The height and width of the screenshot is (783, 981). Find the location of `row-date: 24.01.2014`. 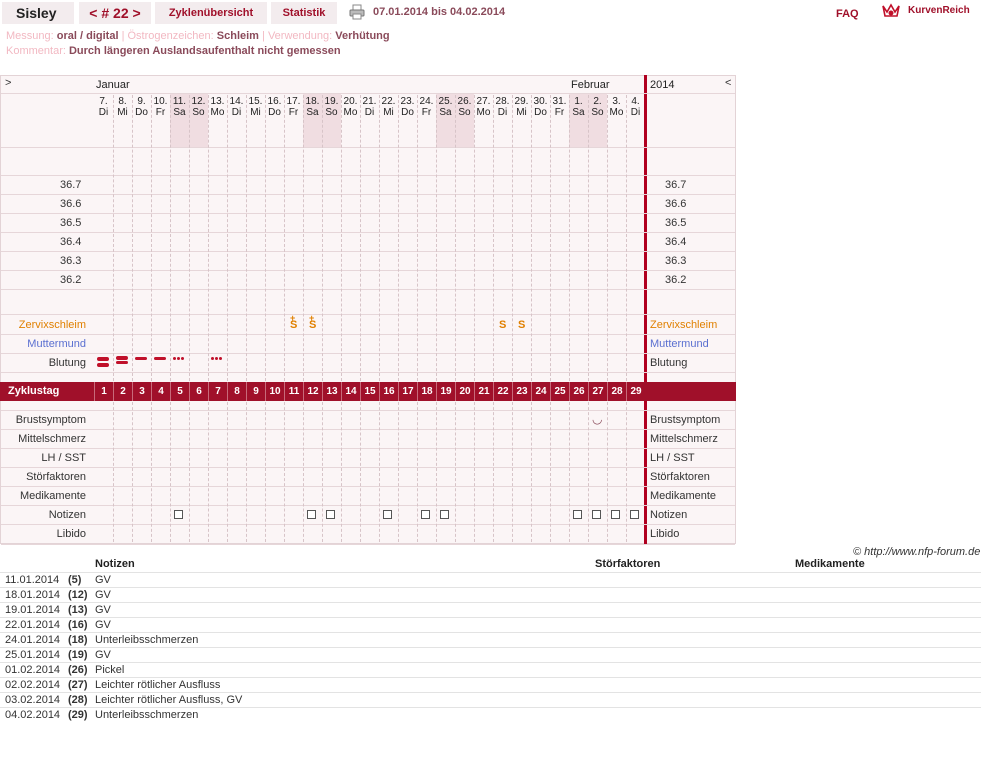

row-date: 24.01.2014 is located at coordinates (33, 640).